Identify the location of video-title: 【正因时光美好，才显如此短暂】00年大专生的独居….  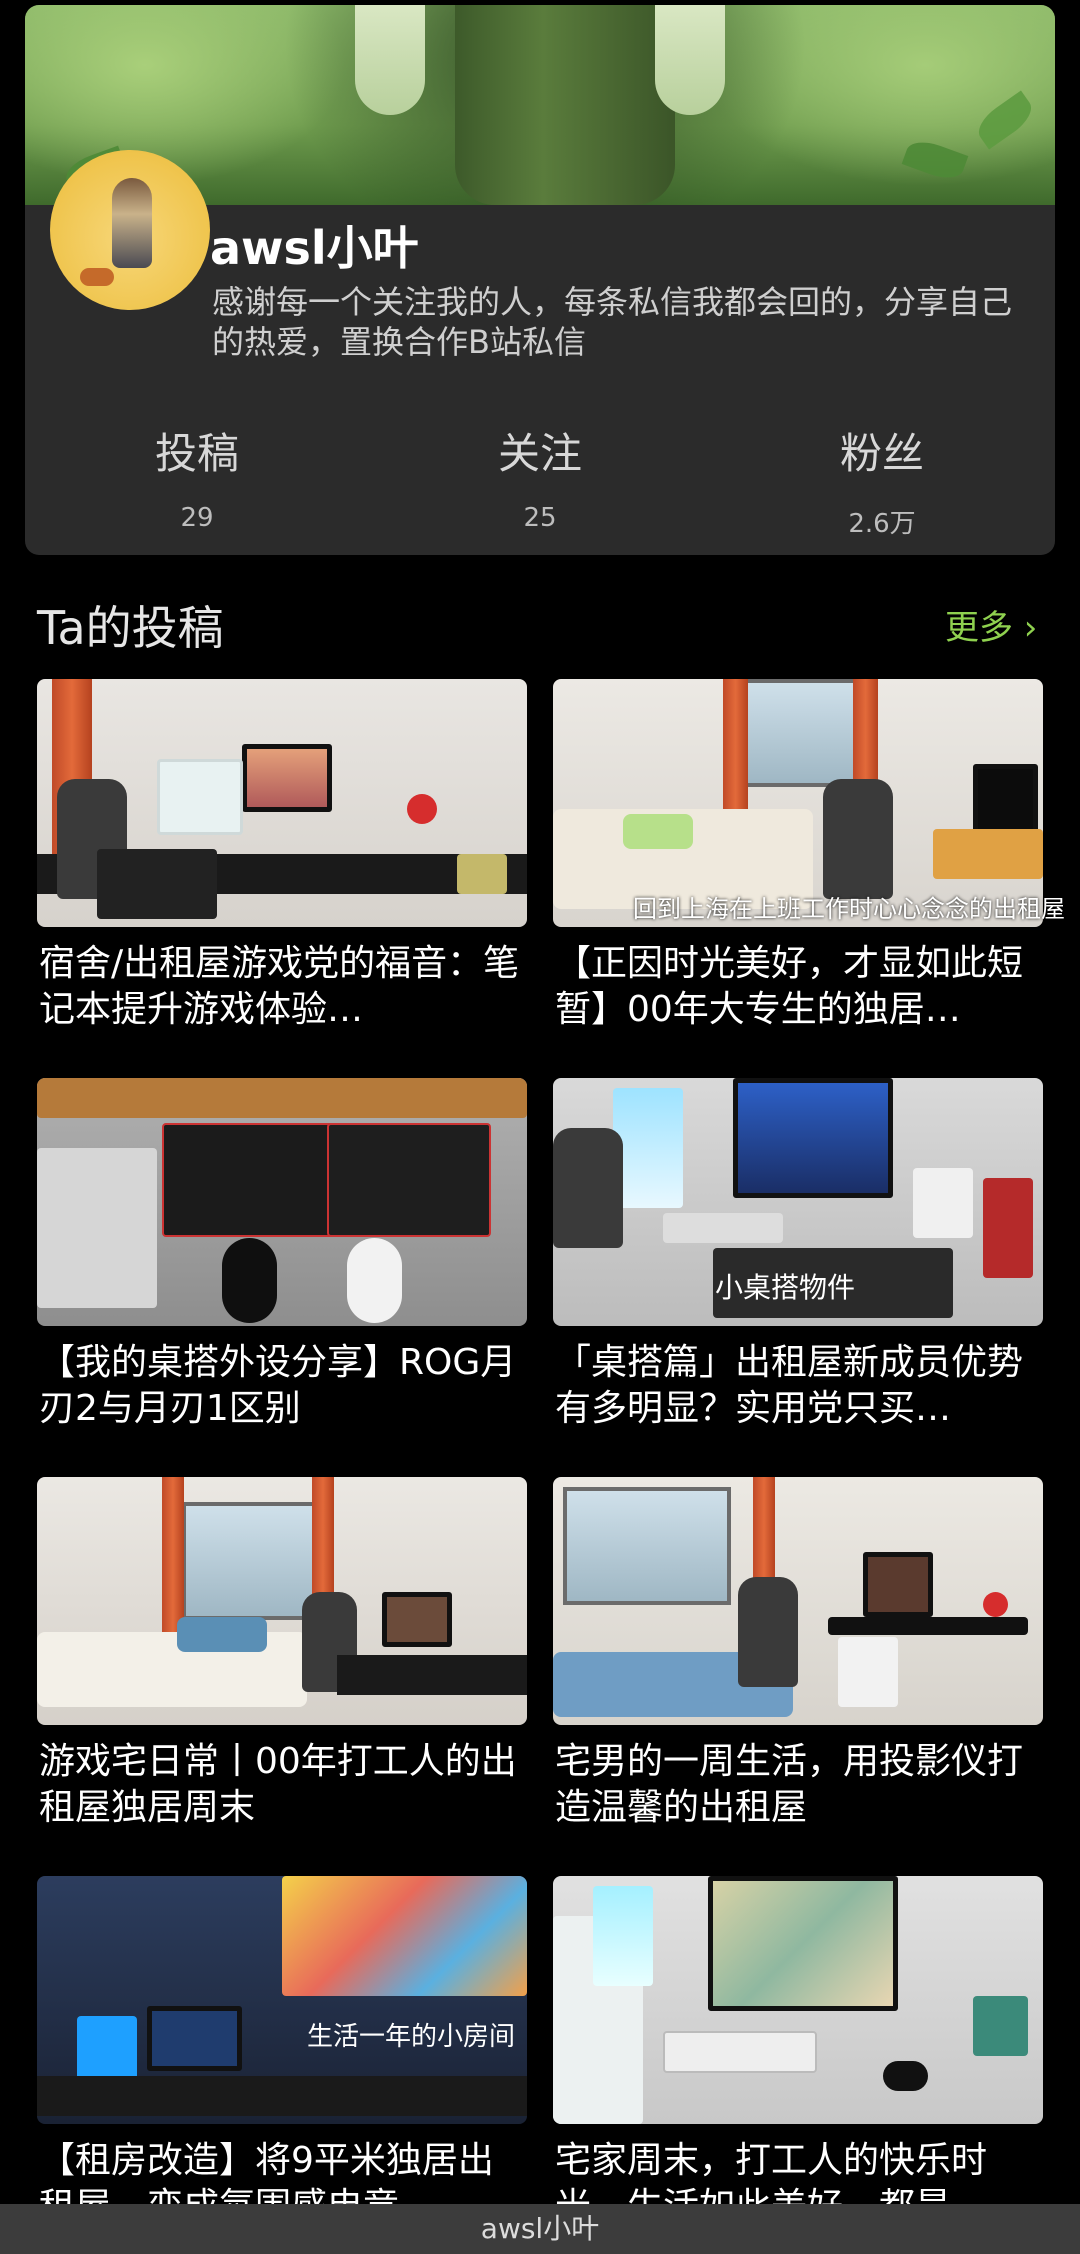
(799, 987).